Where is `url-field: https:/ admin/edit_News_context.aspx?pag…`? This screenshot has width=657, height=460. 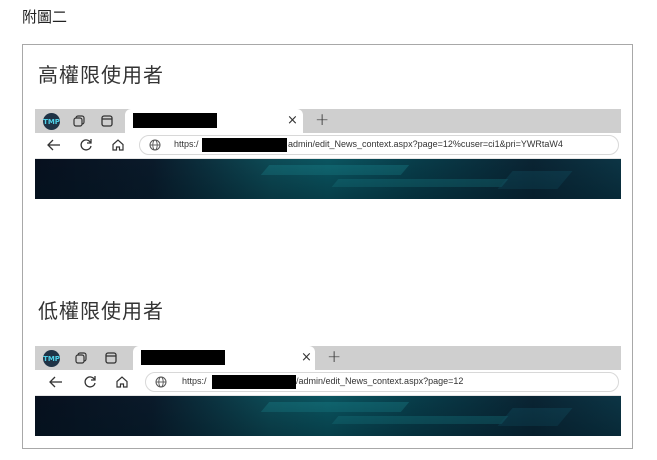
url-field: https:/ admin/edit_News_context.aspx?pag… is located at coordinates (379, 145).